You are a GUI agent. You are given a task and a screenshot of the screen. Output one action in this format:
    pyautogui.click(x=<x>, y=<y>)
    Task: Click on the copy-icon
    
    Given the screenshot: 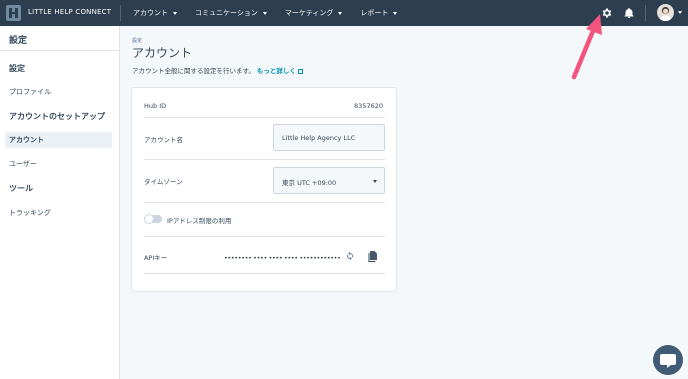 What is the action you would take?
    pyautogui.click(x=373, y=256)
    